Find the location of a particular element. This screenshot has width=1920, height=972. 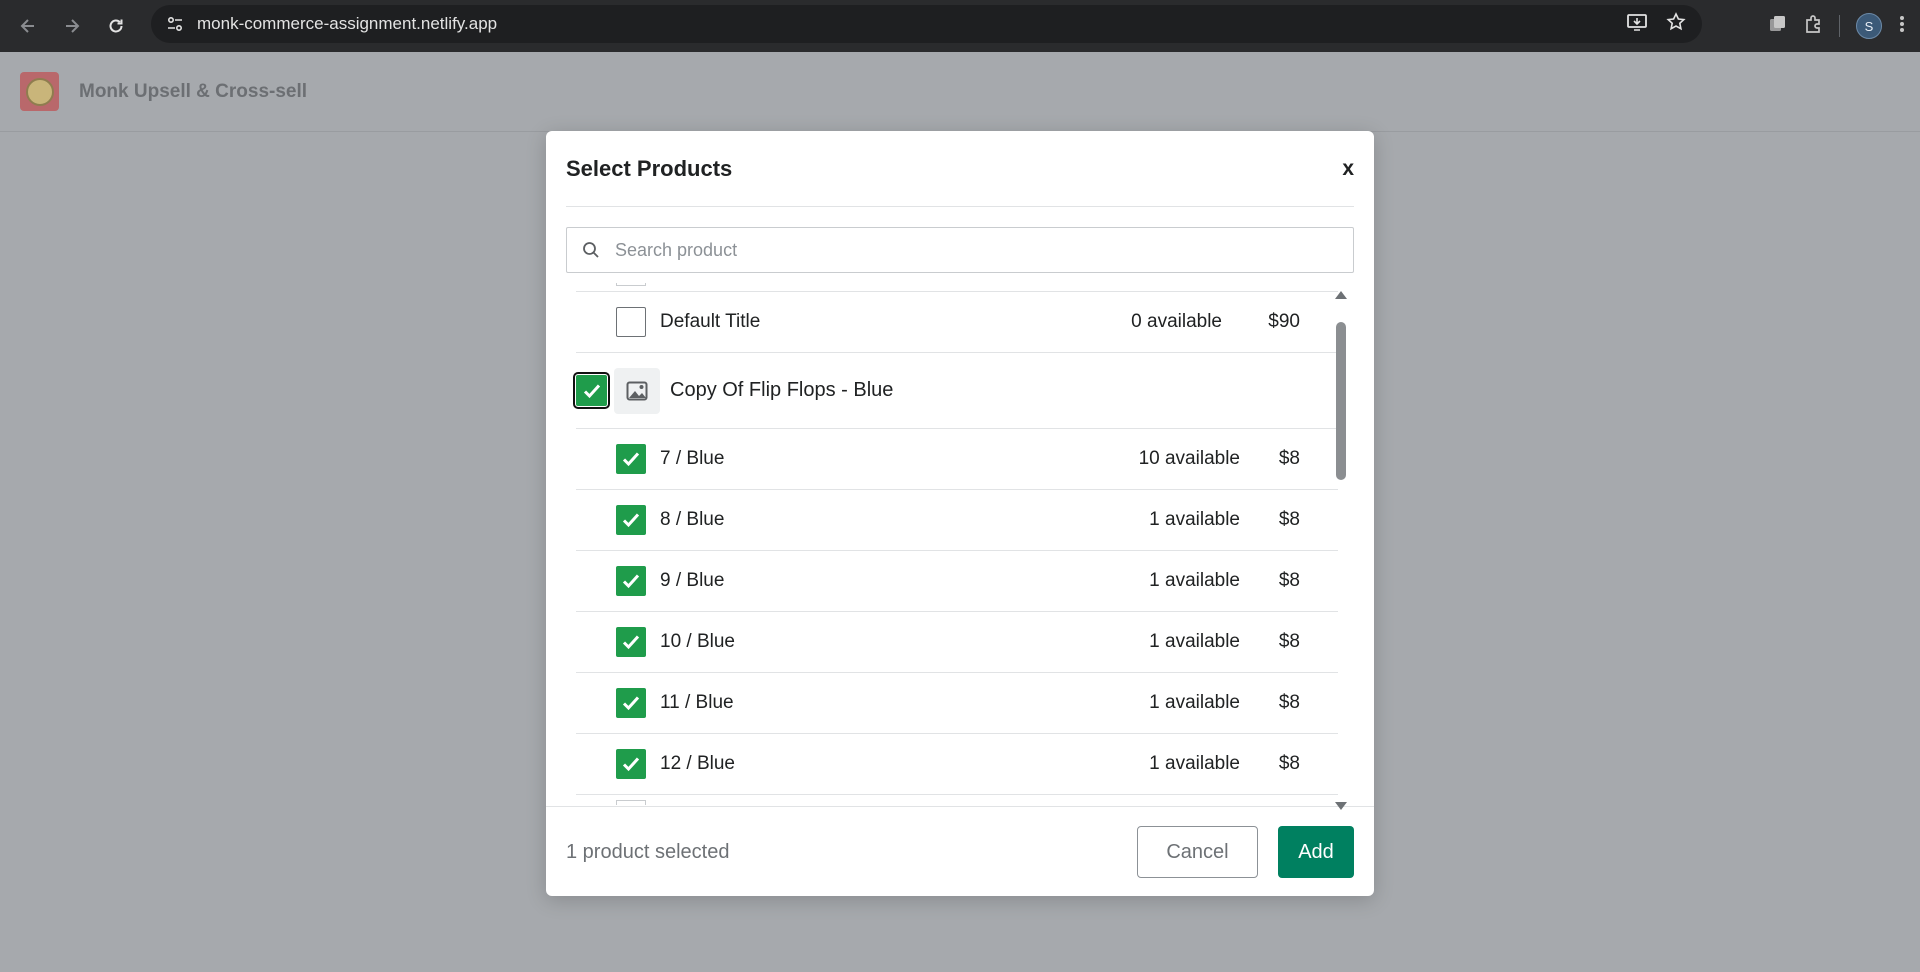

image-placeholder-icon is located at coordinates (637, 390).